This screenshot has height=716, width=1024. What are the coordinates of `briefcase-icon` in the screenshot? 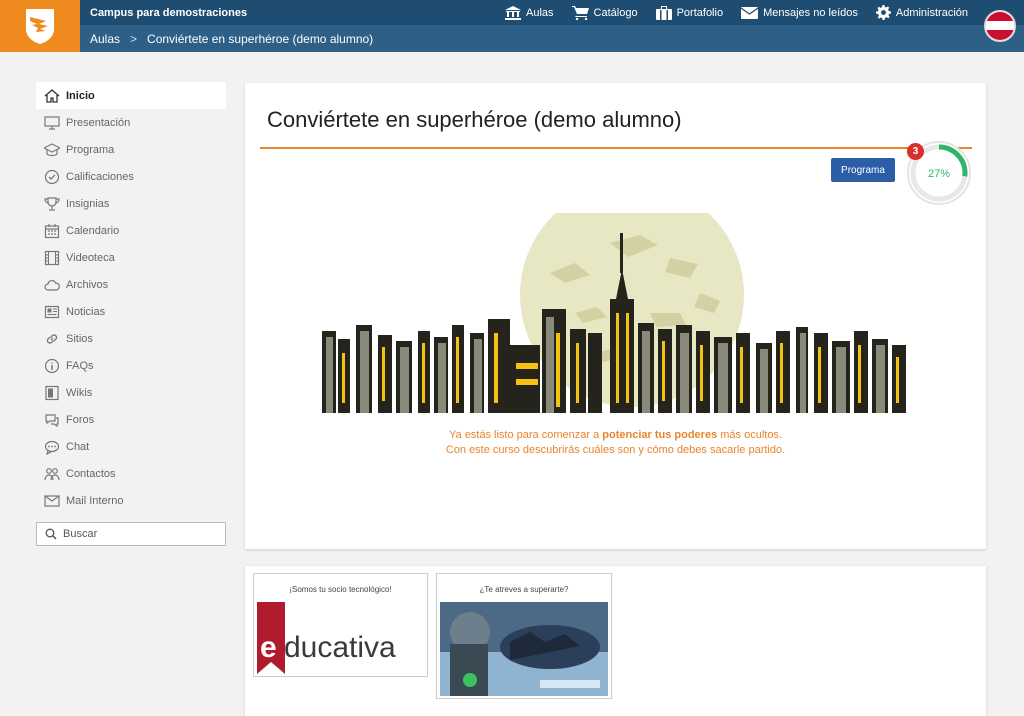 It's located at (663, 12).